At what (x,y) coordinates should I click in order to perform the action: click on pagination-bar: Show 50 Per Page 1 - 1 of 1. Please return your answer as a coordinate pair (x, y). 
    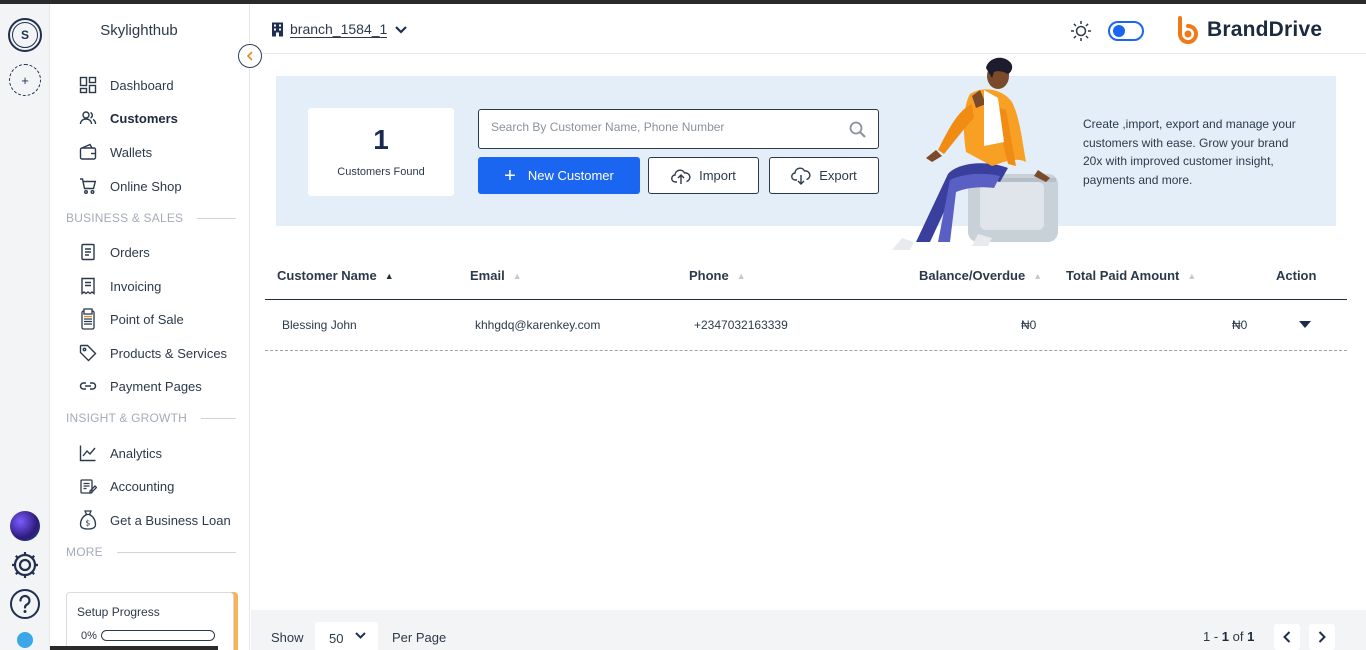
    Looking at the image, I should click on (808, 630).